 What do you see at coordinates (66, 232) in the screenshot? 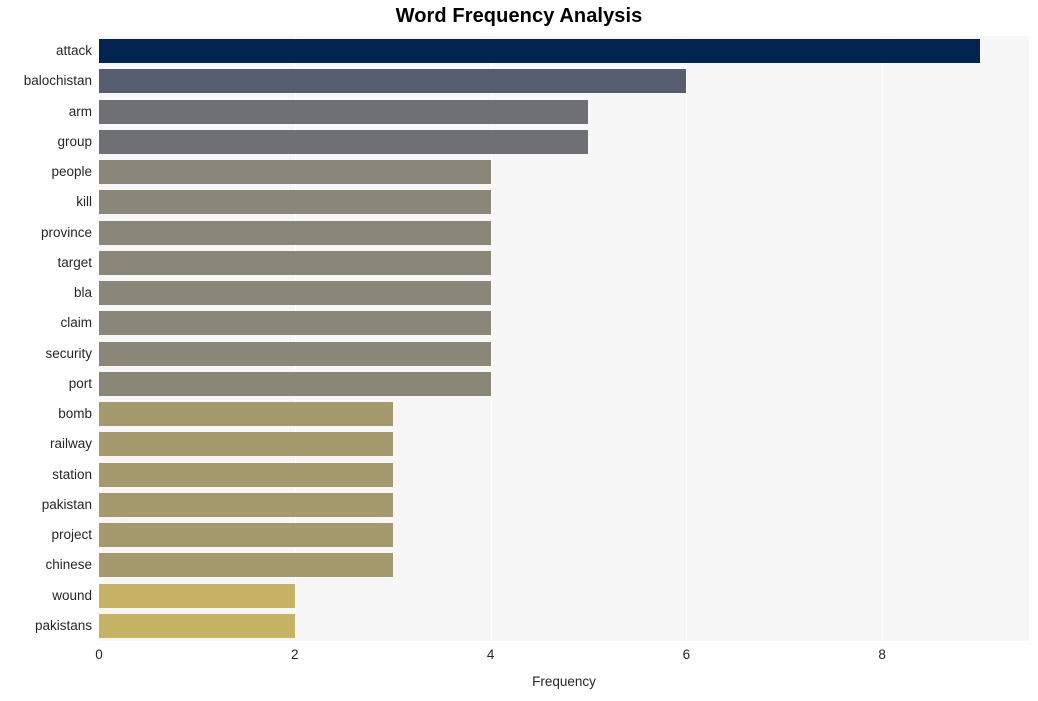
I see `y-tick-label-province: province` at bounding box center [66, 232].